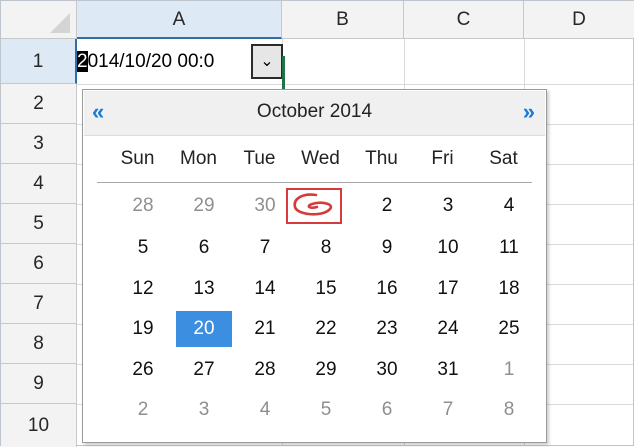  I want to click on month-title: October 2014, so click(314, 112).